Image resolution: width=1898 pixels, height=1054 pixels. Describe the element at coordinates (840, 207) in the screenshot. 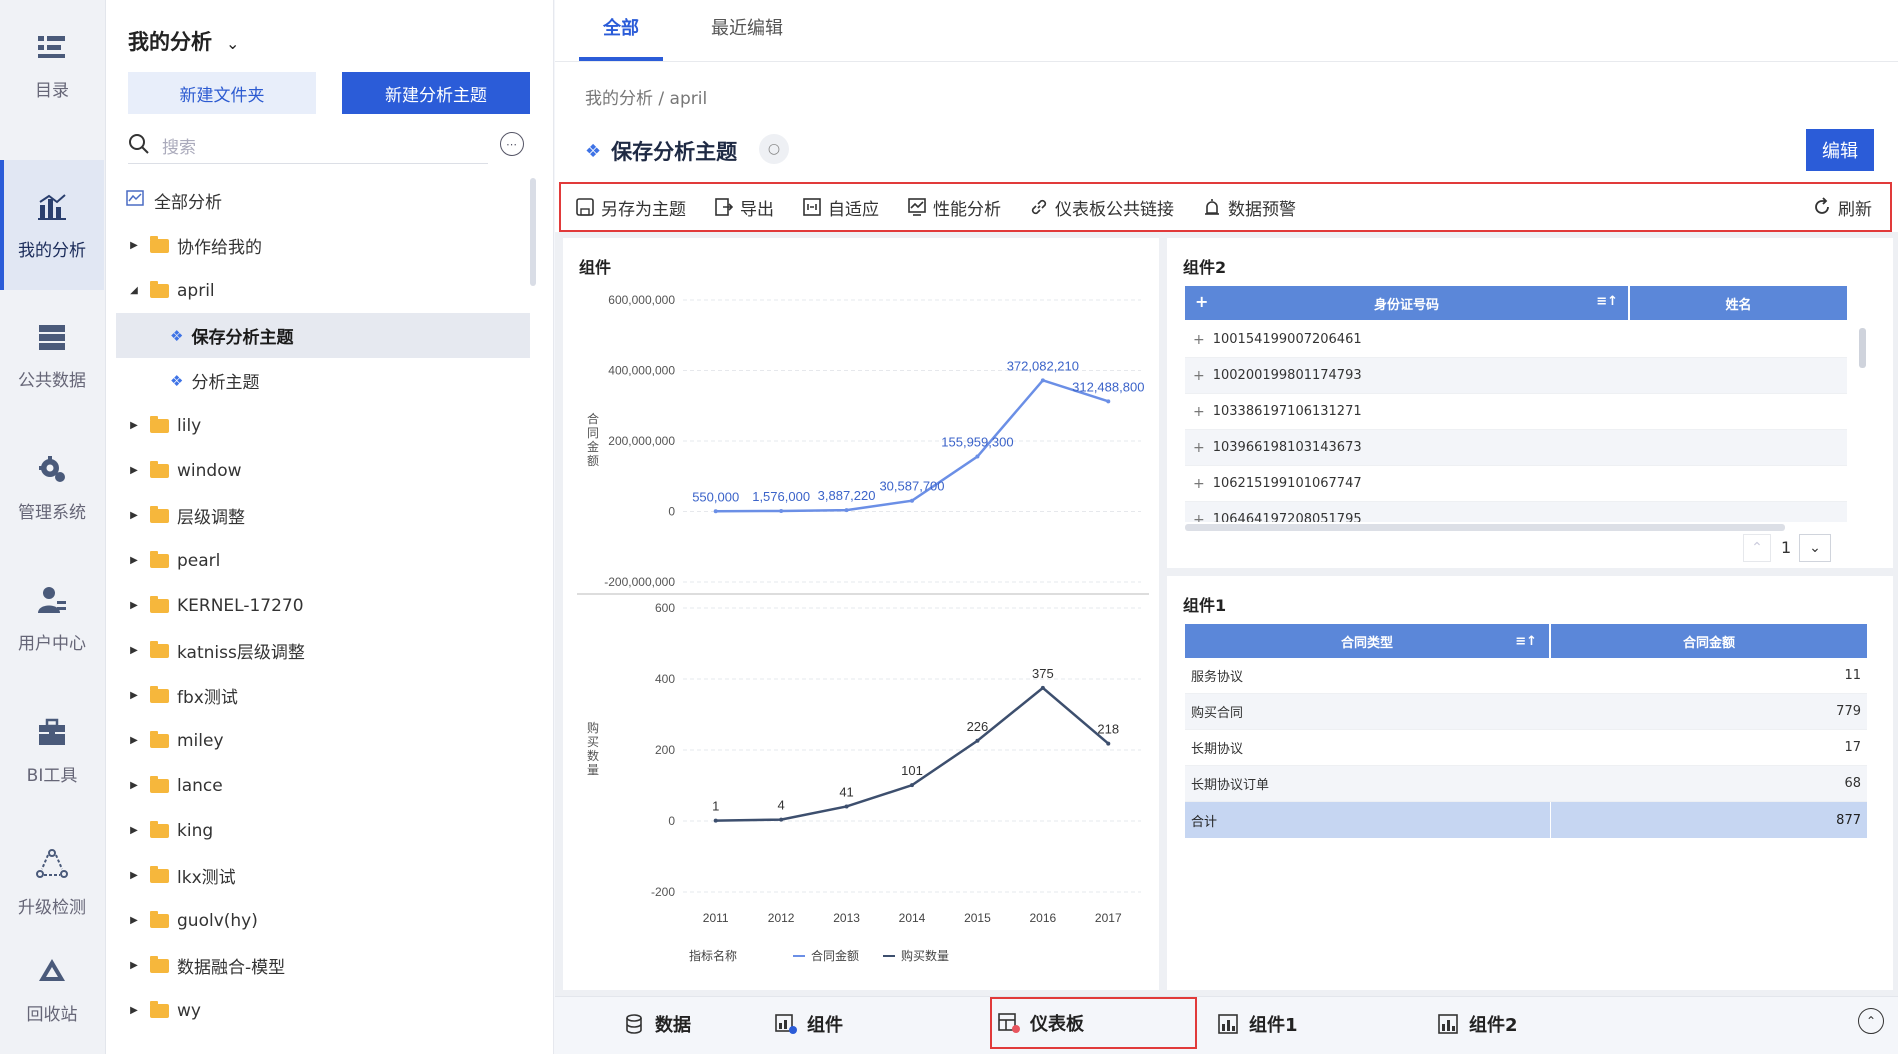

I see `adaptive-button: 自适应` at that location.